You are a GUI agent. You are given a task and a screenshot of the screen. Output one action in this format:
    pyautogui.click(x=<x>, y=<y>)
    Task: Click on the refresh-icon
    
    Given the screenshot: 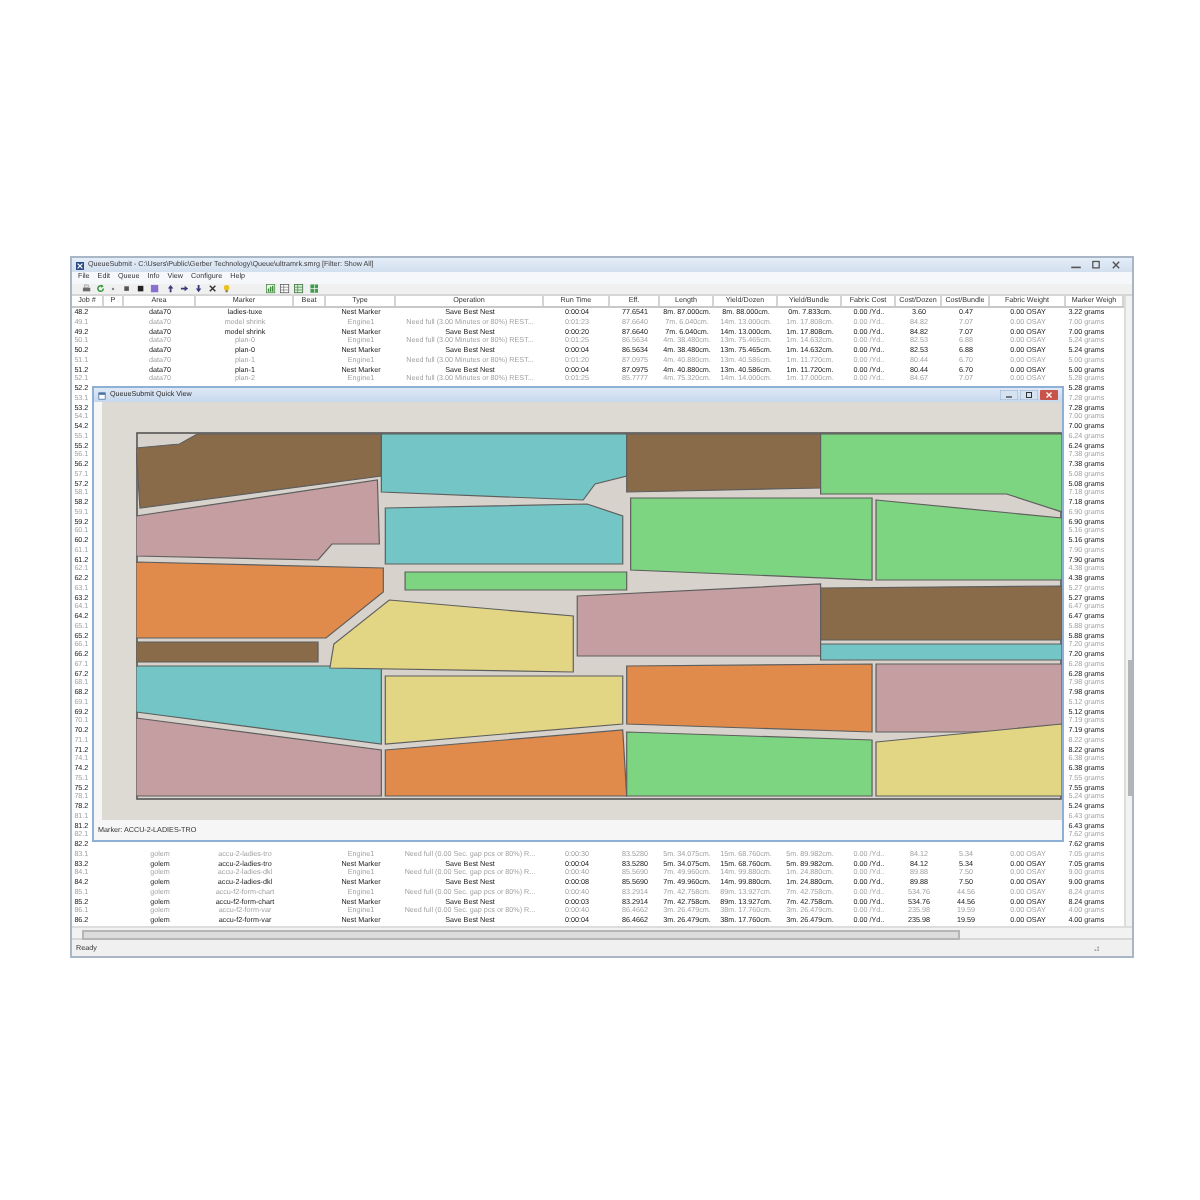 What is the action you would take?
    pyautogui.click(x=101, y=288)
    